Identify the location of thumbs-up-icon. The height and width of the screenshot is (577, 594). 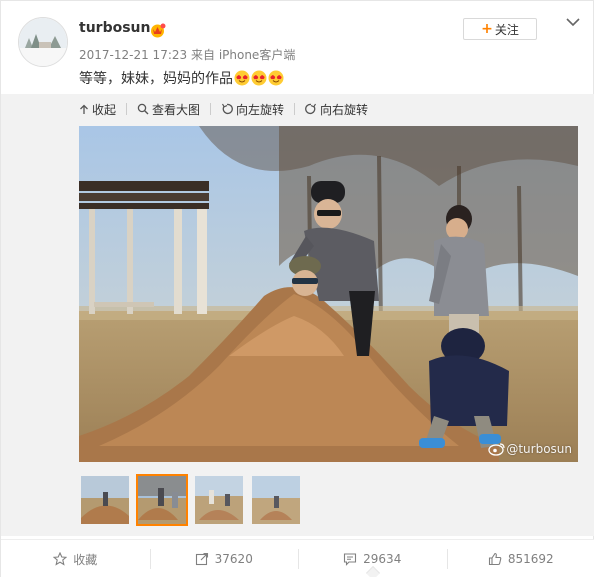
(495, 559).